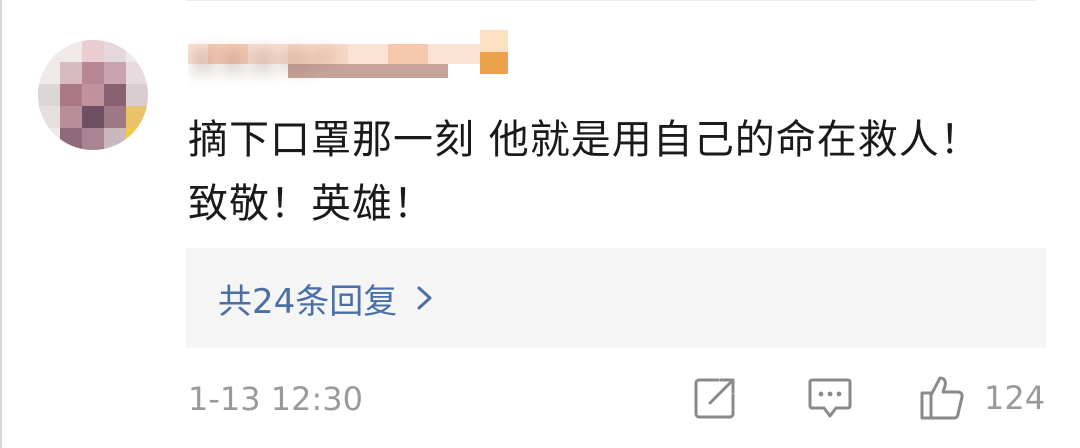 The width and height of the screenshot is (1080, 448). What do you see at coordinates (263, 63) in the screenshot?
I see `username-text: 某某某用户` at bounding box center [263, 63].